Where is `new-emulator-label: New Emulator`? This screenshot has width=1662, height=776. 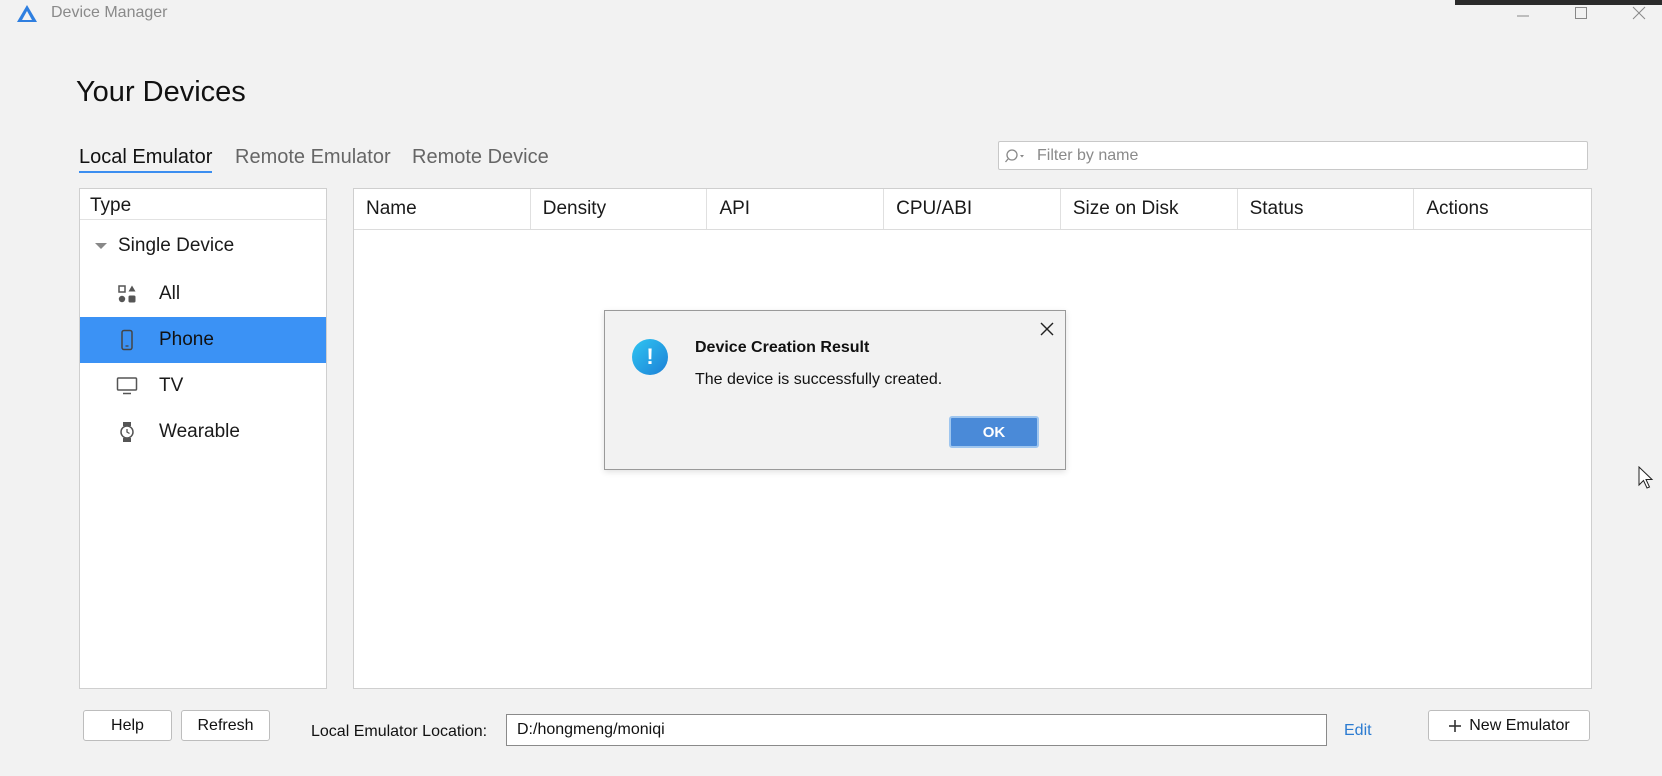 new-emulator-label: New Emulator is located at coordinates (1519, 725).